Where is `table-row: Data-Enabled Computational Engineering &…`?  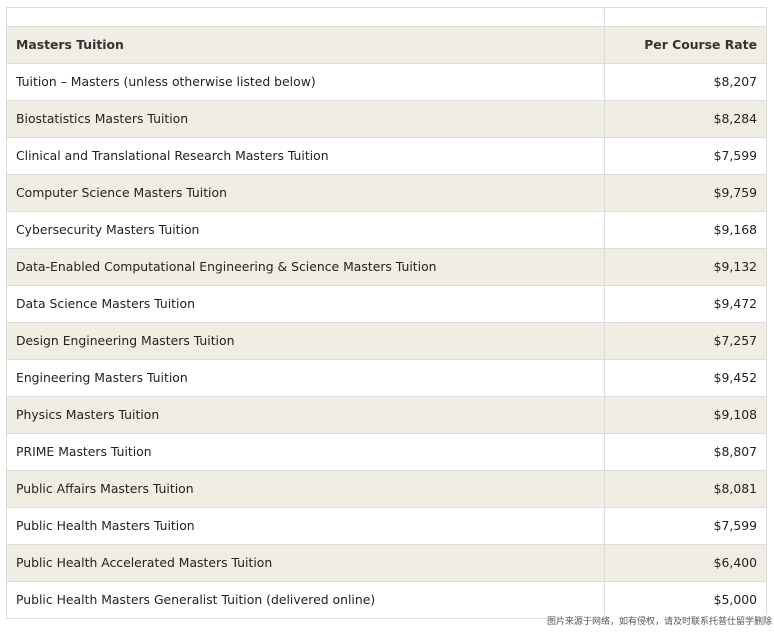 table-row: Data-Enabled Computational Engineering &… is located at coordinates (386, 267).